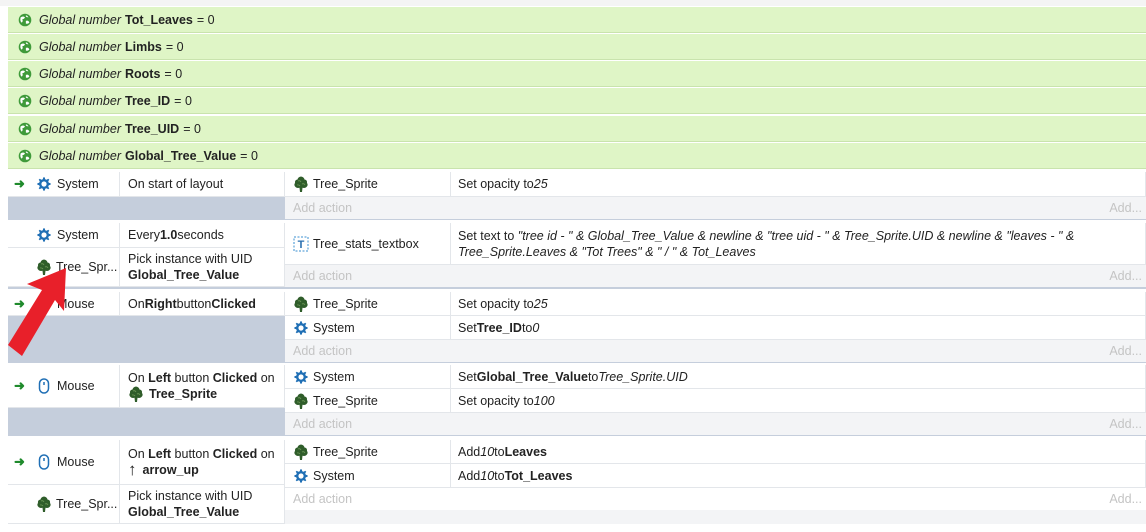  I want to click on red-annotation-arrow, so click(37, 312).